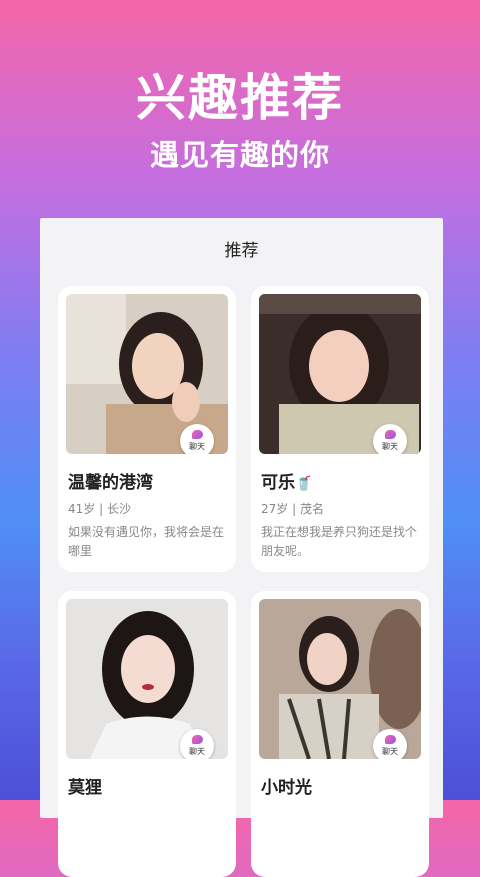 Image resolution: width=480 pixels, height=877 pixels. I want to click on profile-name: 莫狸, so click(85, 788).